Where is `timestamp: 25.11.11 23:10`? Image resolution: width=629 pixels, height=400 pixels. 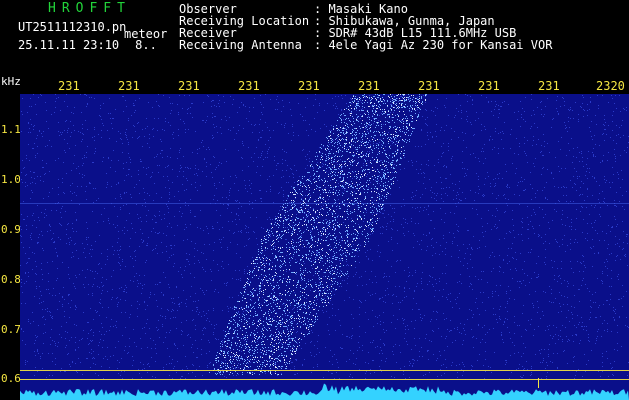
timestamp: 25.11.11 23:10 is located at coordinates (69, 45).